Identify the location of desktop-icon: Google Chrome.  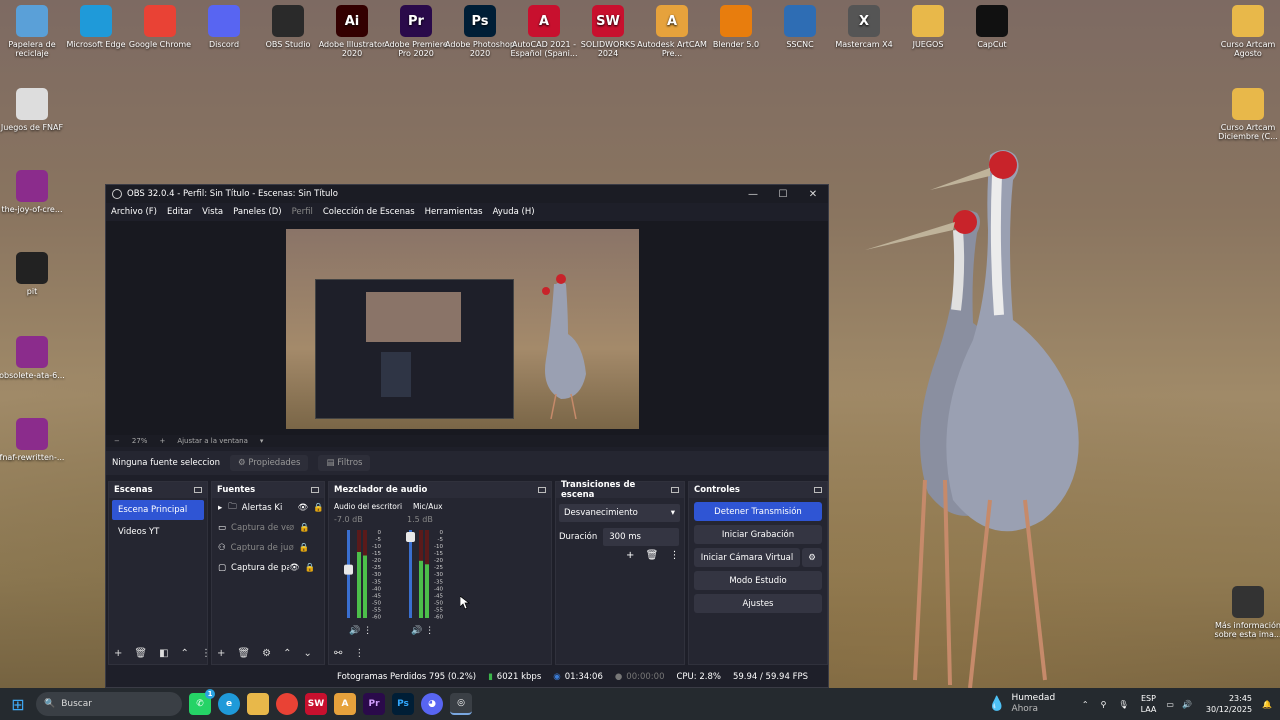
(160, 27).